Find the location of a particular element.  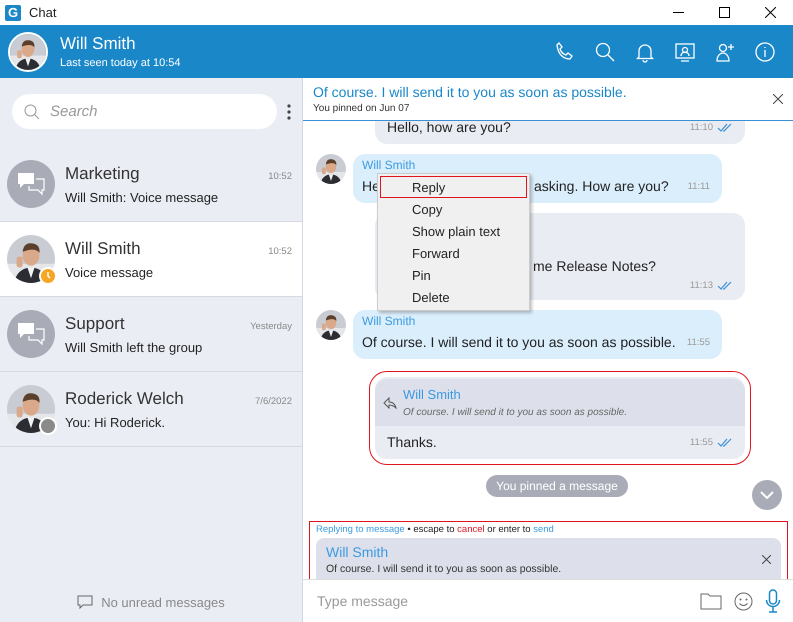

menu-item: Show plain text is located at coordinates (453, 231).